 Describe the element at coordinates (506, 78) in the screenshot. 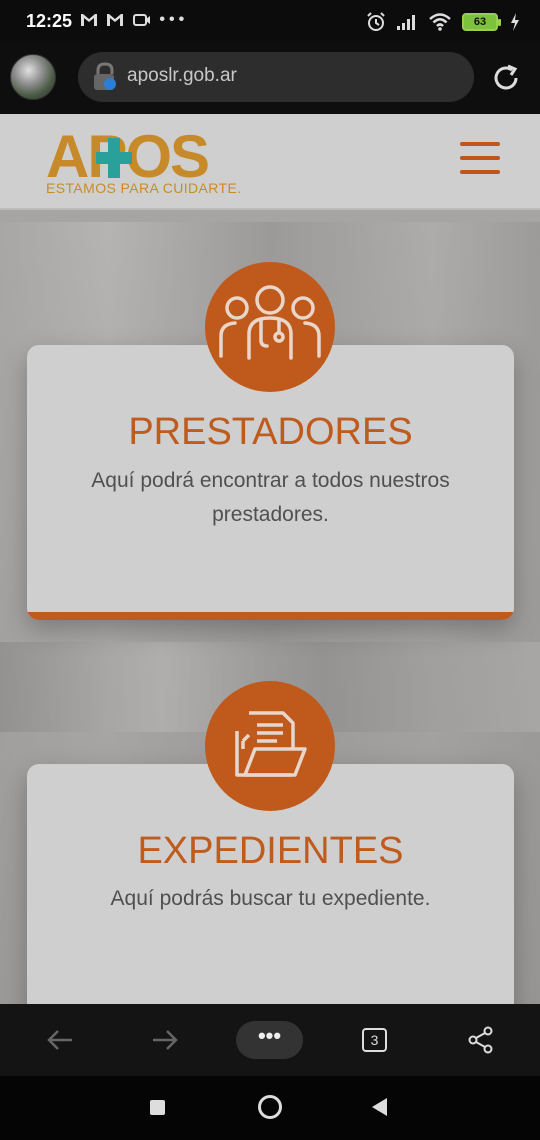

I see `reload-icon` at that location.